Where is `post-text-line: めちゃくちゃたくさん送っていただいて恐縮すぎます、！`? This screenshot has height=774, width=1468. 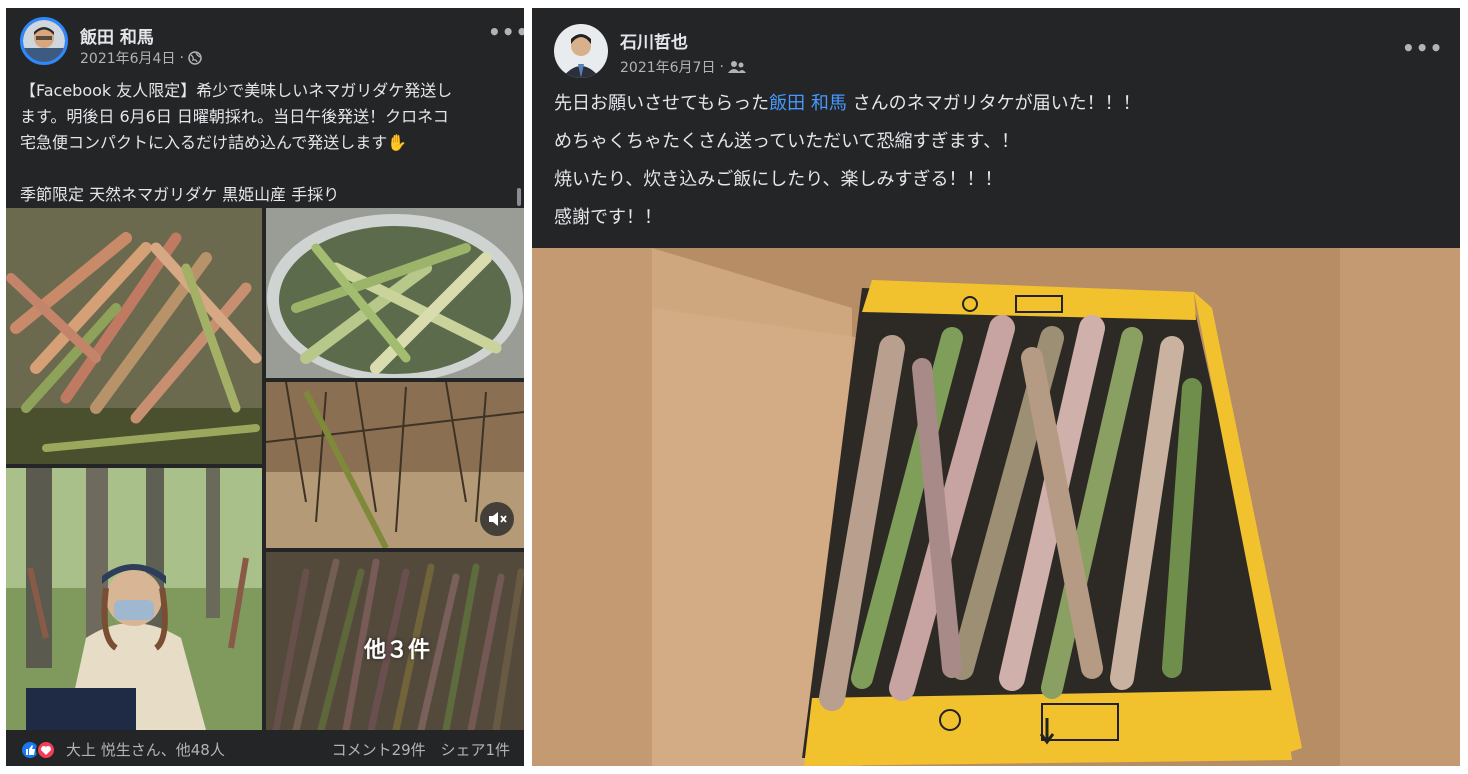
post-text-line: めちゃくちゃたくさん送っていただいて恐縮すぎます、！ is located at coordinates (787, 141).